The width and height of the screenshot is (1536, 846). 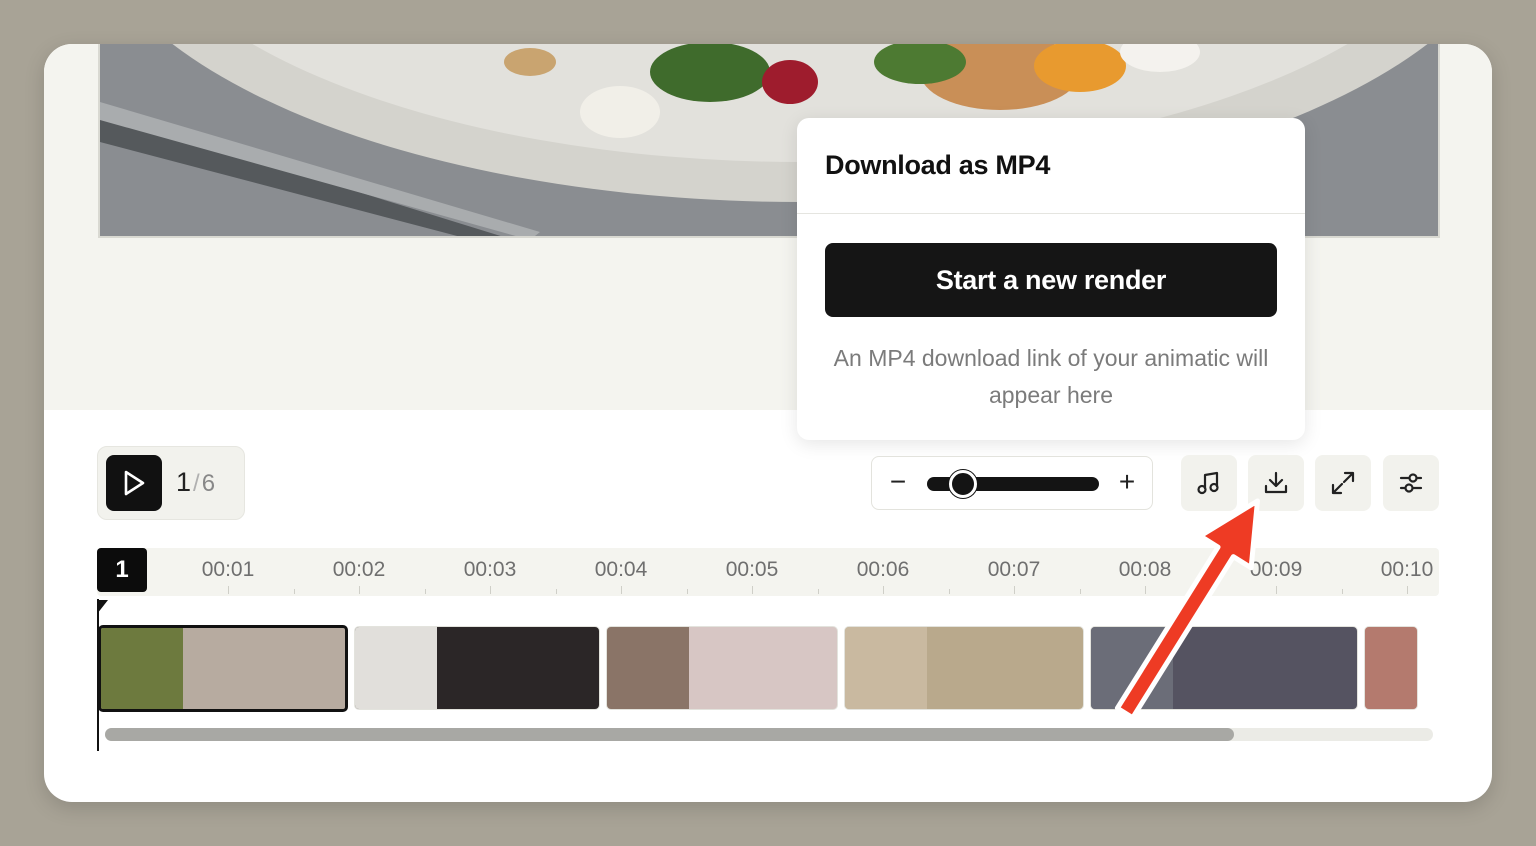 I want to click on fullscreen-button, so click(x=1343, y=483).